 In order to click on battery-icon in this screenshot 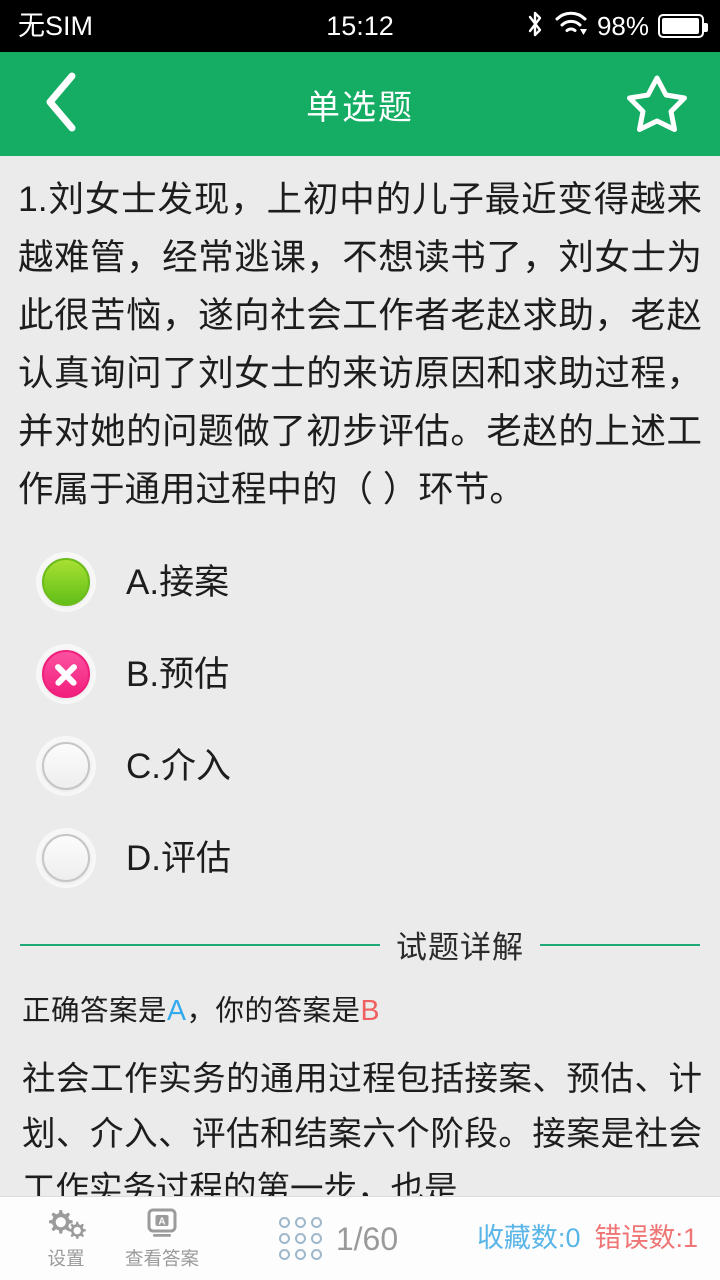, I will do `click(683, 26)`.